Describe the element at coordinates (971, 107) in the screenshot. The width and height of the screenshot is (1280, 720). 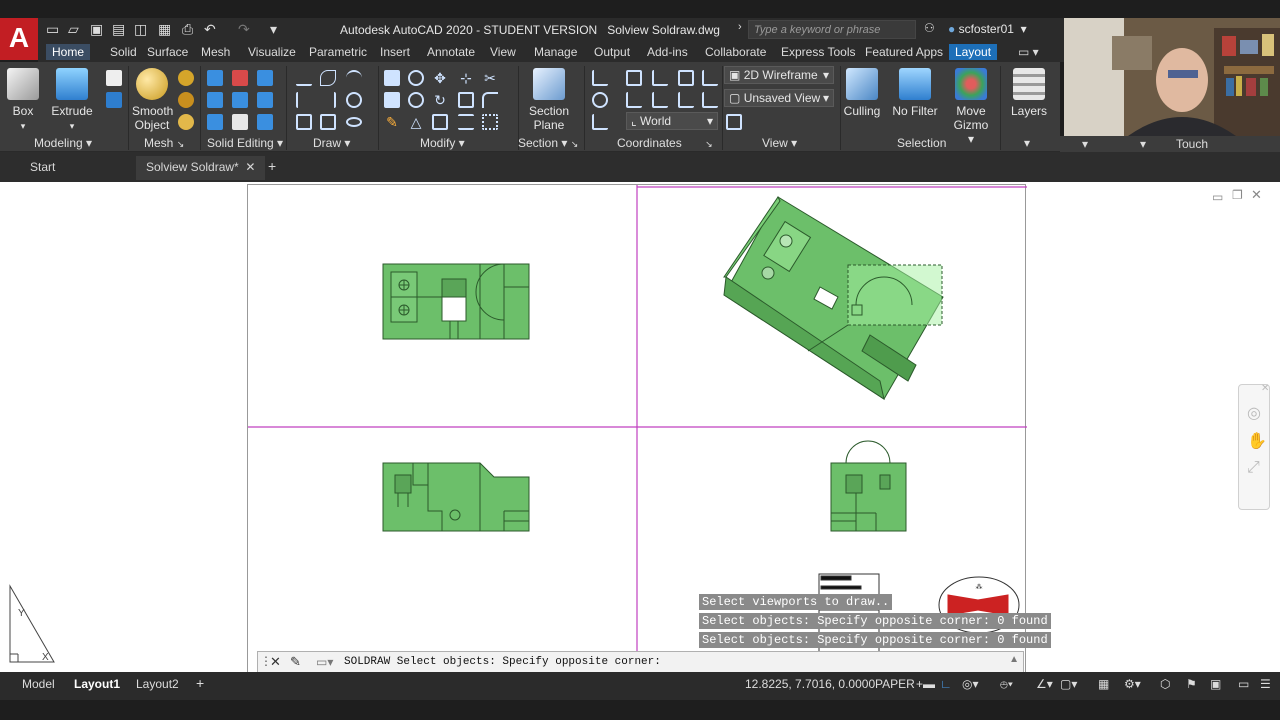
I see `move-gizmo-button: Move Gizmo ▾` at that location.